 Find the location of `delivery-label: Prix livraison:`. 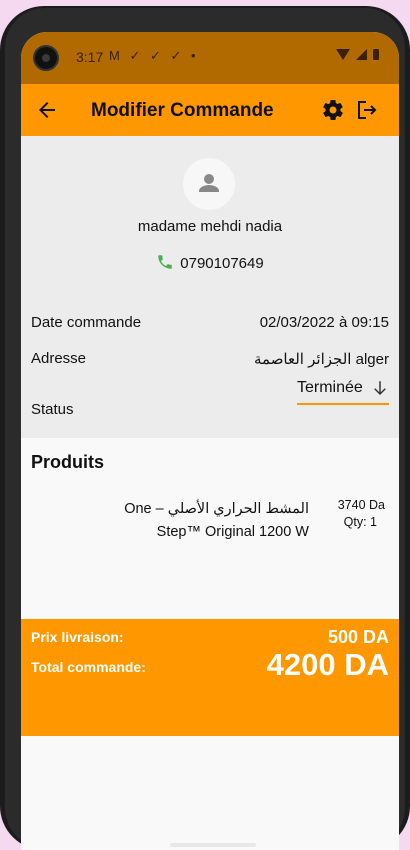

delivery-label: Prix livraison: is located at coordinates (77, 637).